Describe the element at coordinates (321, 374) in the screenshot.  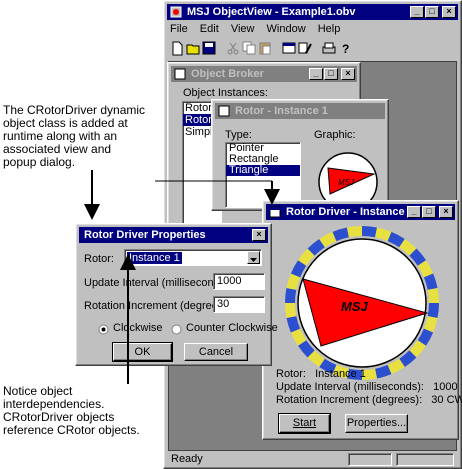
I see `driver-rotor-info: Rotor: Instance 1` at that location.